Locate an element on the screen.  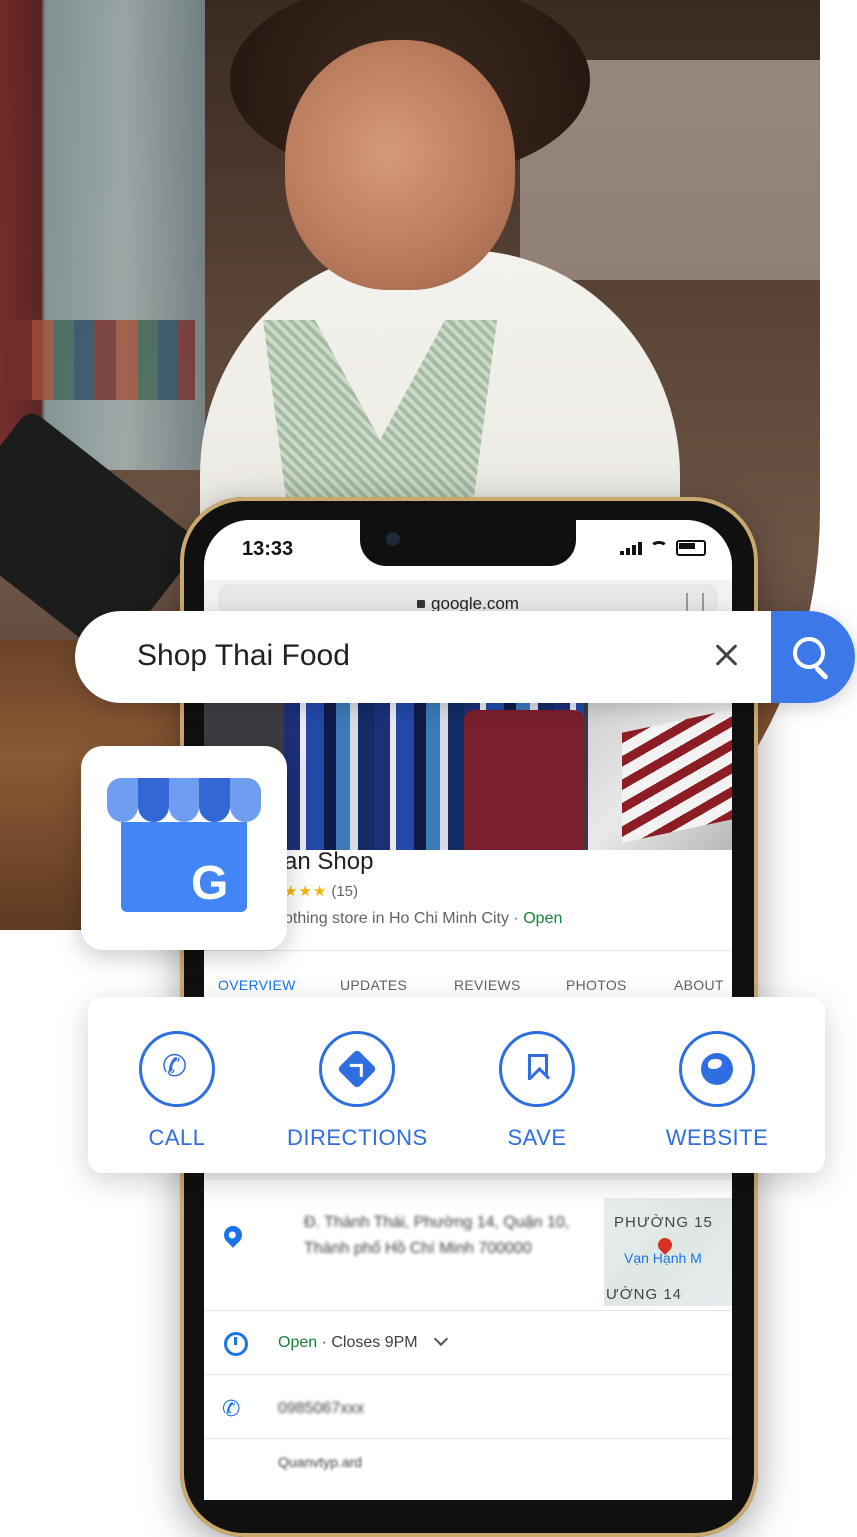
rating-line: ★★★ (15) is located at coordinates (321, 891).